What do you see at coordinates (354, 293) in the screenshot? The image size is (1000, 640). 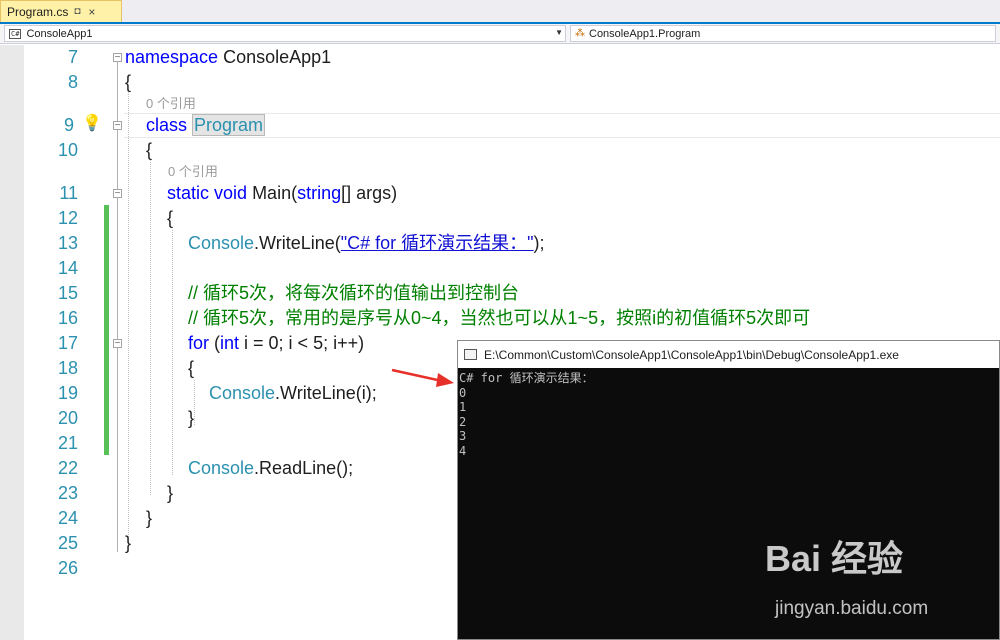 I see `comment: // 循环5次，将每次循环的值输出到控制台` at bounding box center [354, 293].